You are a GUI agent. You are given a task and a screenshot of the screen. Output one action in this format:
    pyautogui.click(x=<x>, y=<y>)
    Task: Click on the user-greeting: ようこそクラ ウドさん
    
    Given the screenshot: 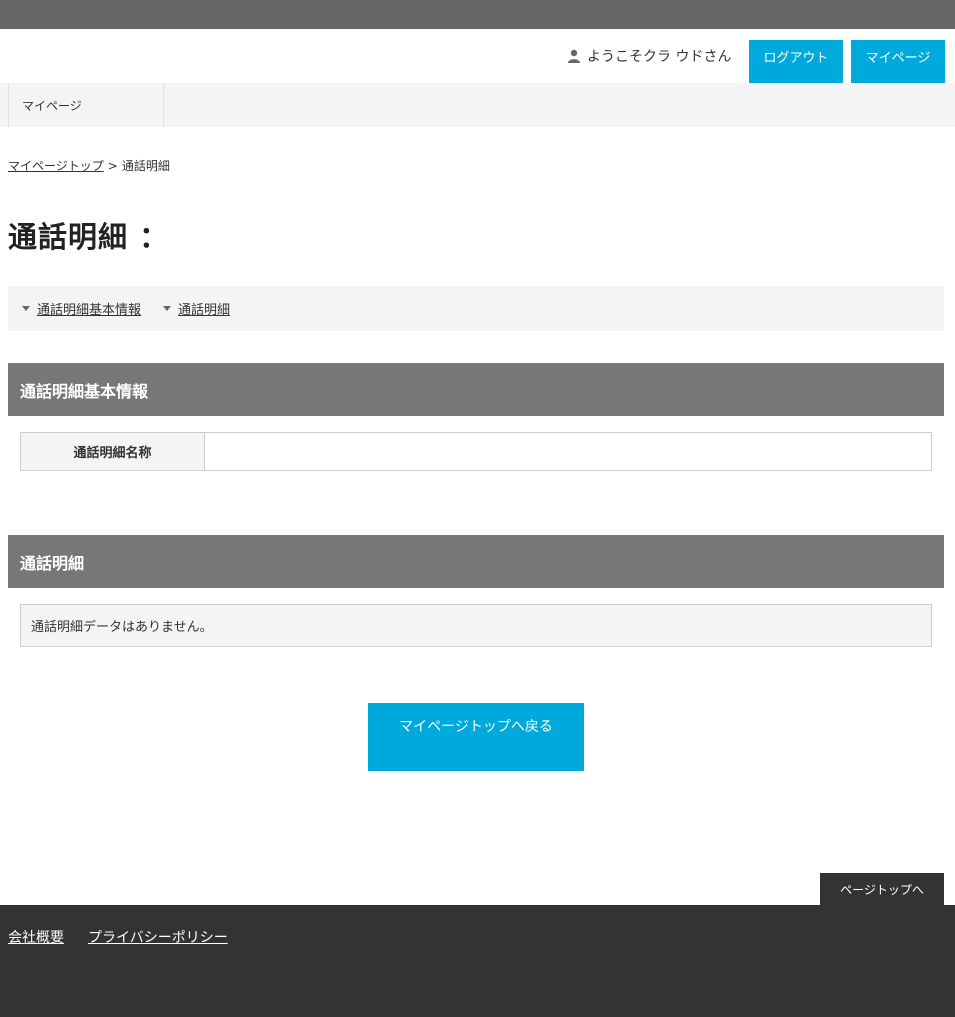 What is the action you would take?
    pyautogui.click(x=649, y=56)
    